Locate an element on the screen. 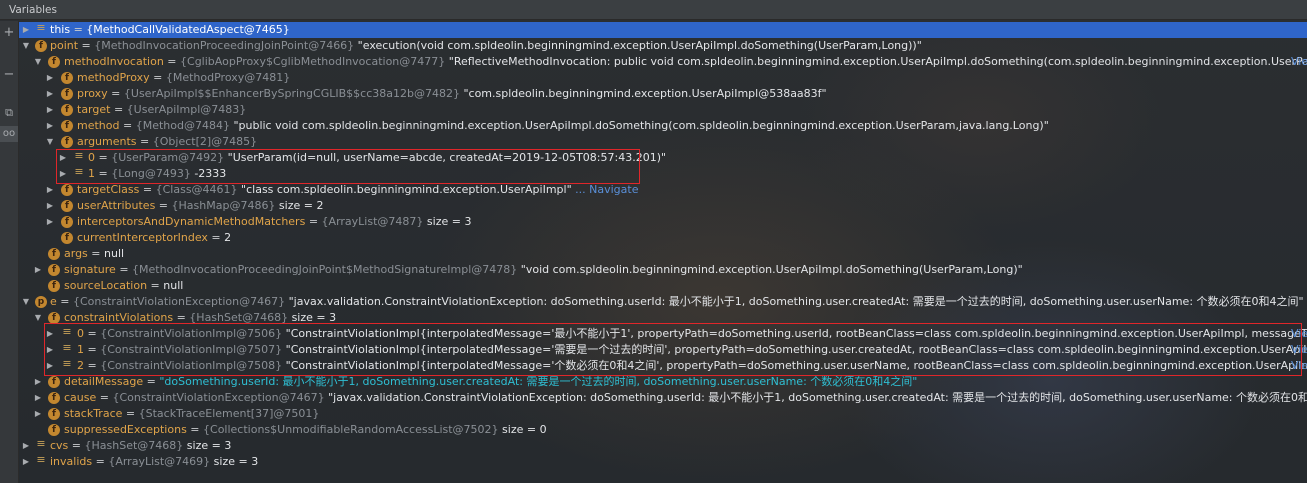 This screenshot has height=483, width=1307. tree-row-arguments-1: ▶ ≡ 1 = {Long@7493} -2333 is located at coordinates (663, 174).